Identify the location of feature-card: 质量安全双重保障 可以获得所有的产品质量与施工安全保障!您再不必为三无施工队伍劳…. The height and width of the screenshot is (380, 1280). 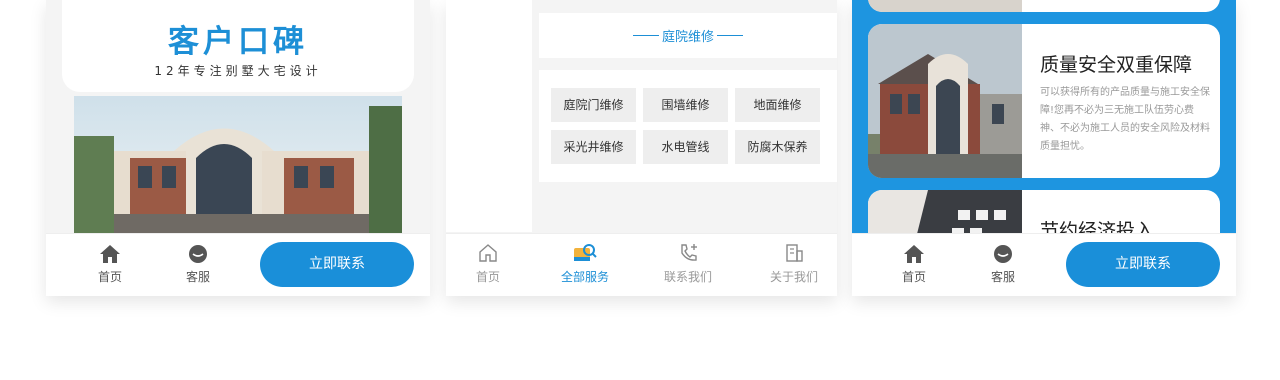
(1044, 101).